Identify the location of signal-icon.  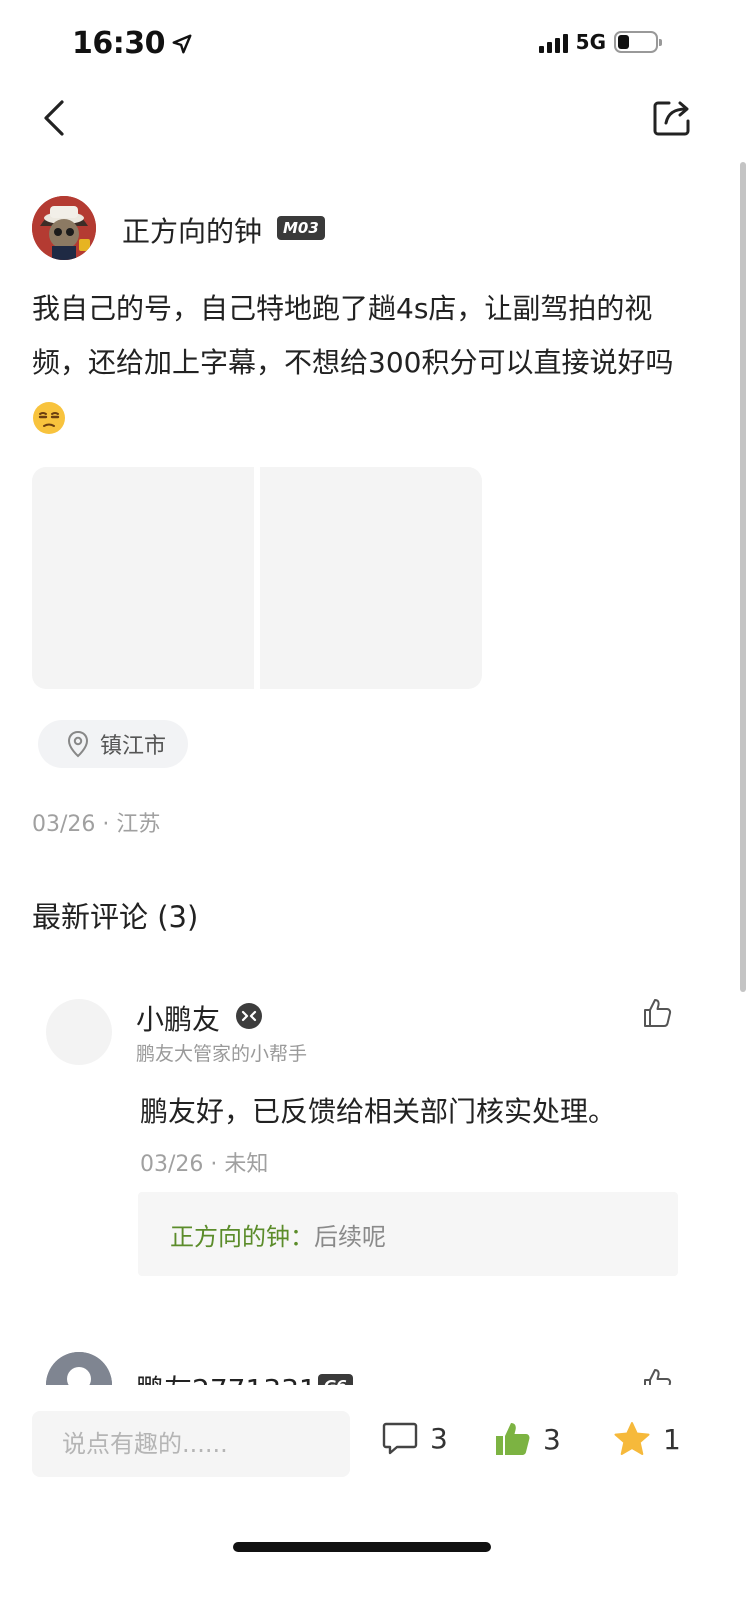
(553, 42).